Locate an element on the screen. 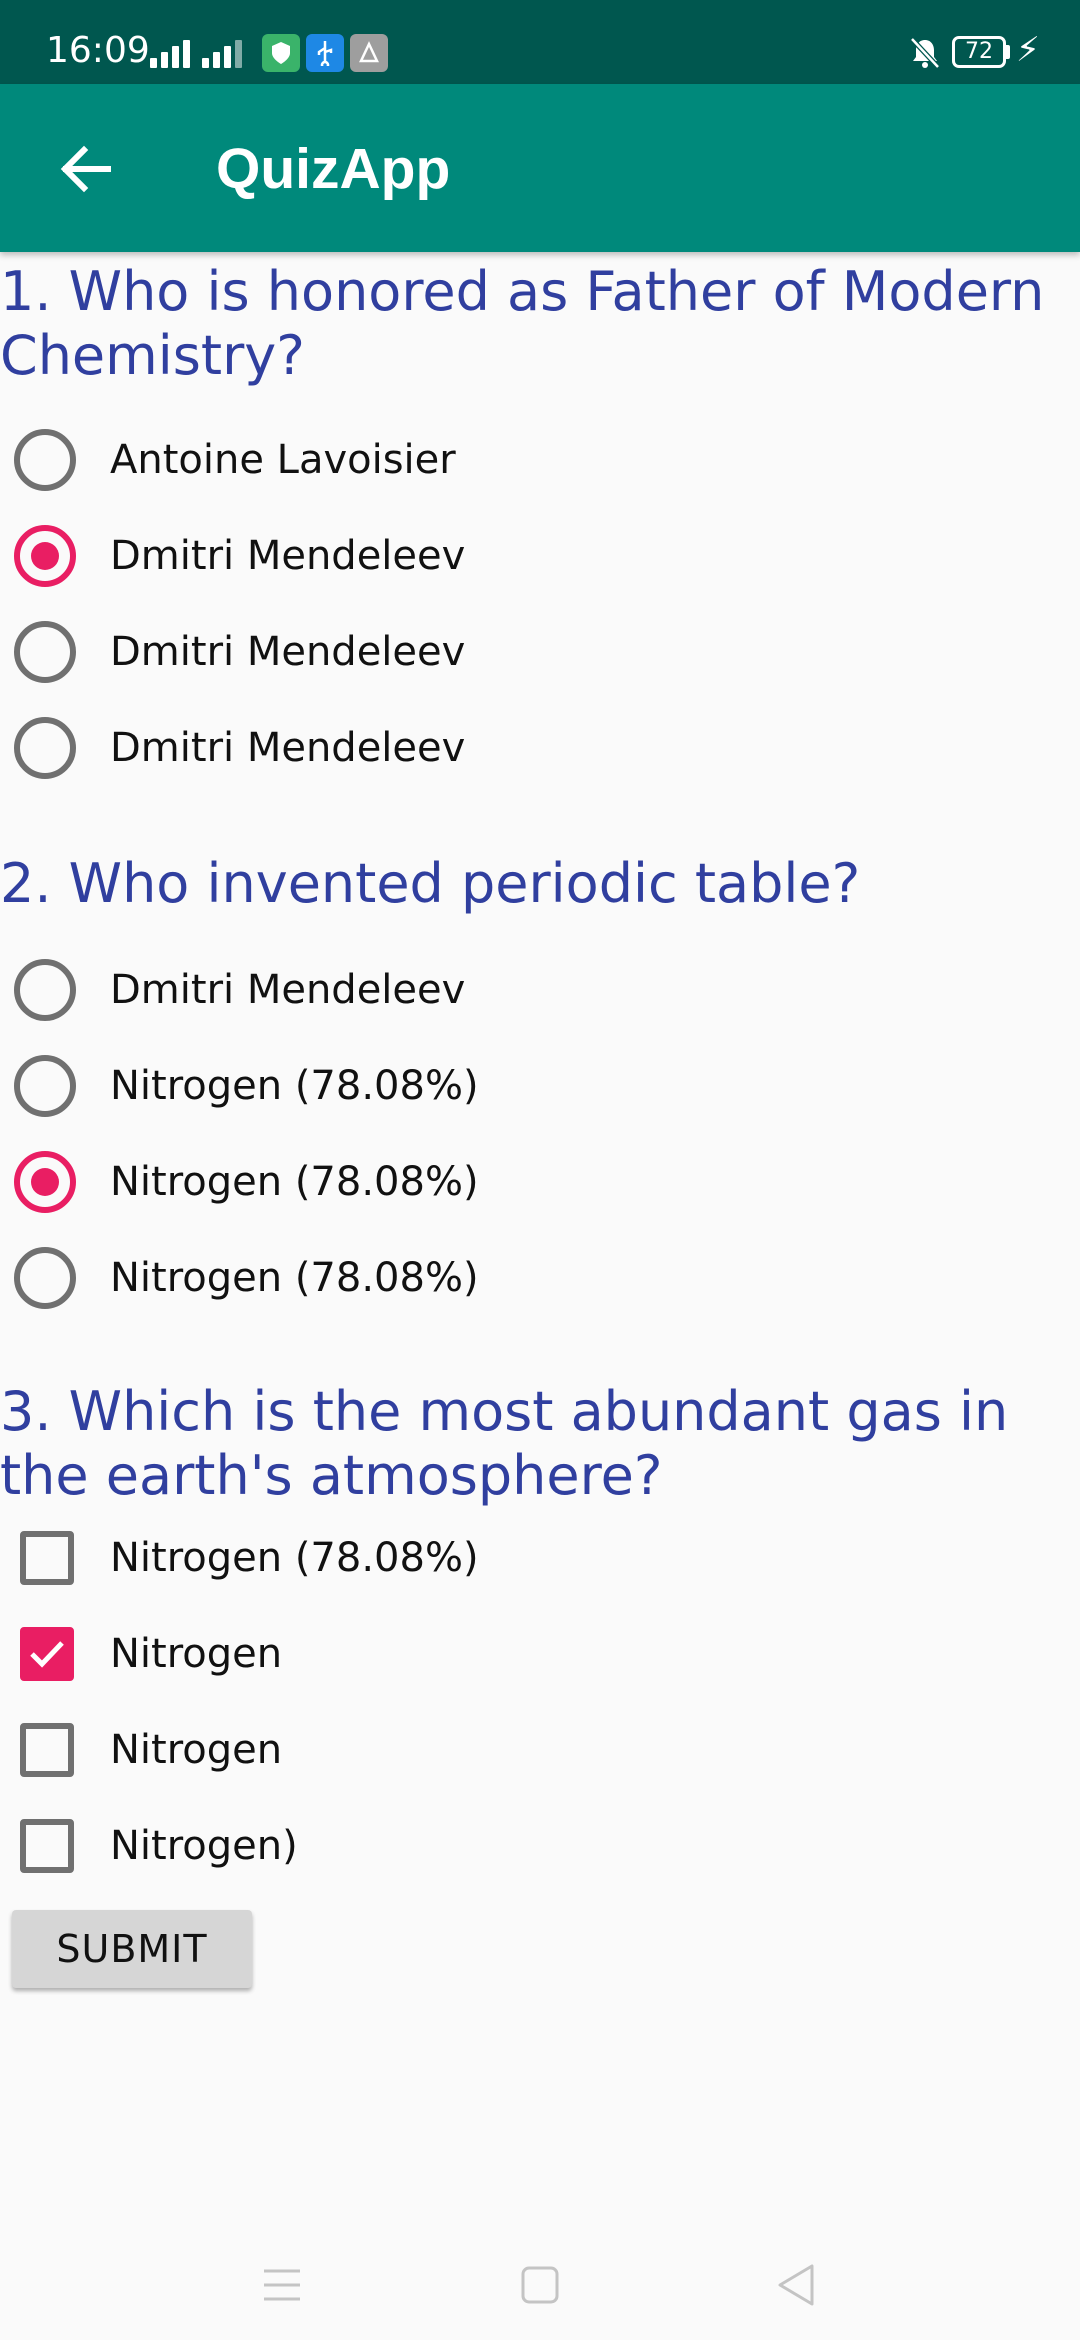  q2-option-4: Nitrogen (78.08%) is located at coordinates (464, 1278).